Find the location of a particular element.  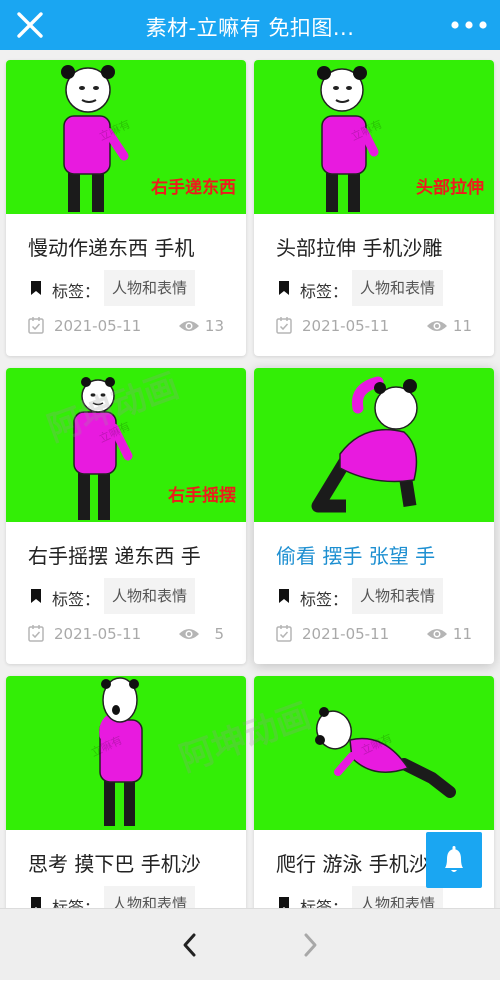

card-thumbnail is located at coordinates (374, 445).